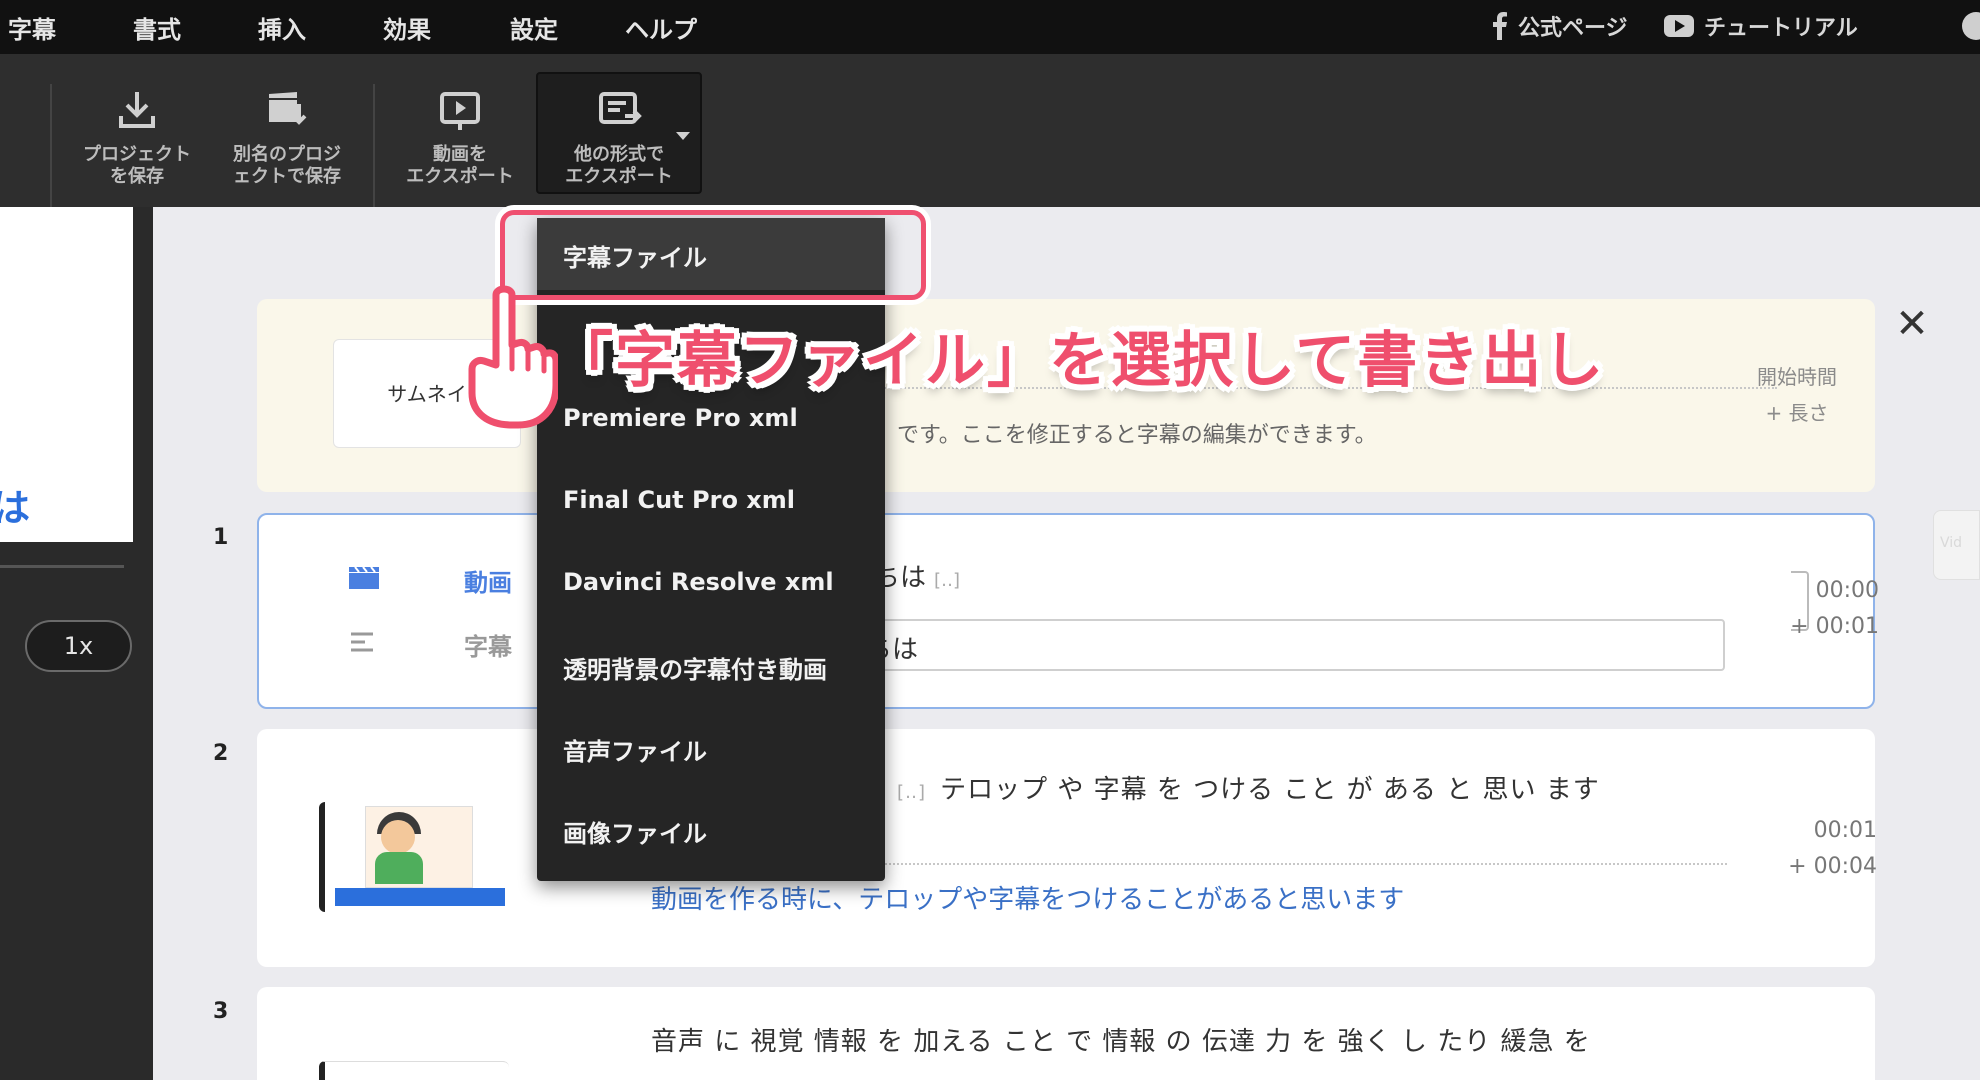 The image size is (1980, 1080). Describe the element at coordinates (619, 133) in the screenshot. I see `export-other-format-button: 他の形式で エクスポート` at that location.